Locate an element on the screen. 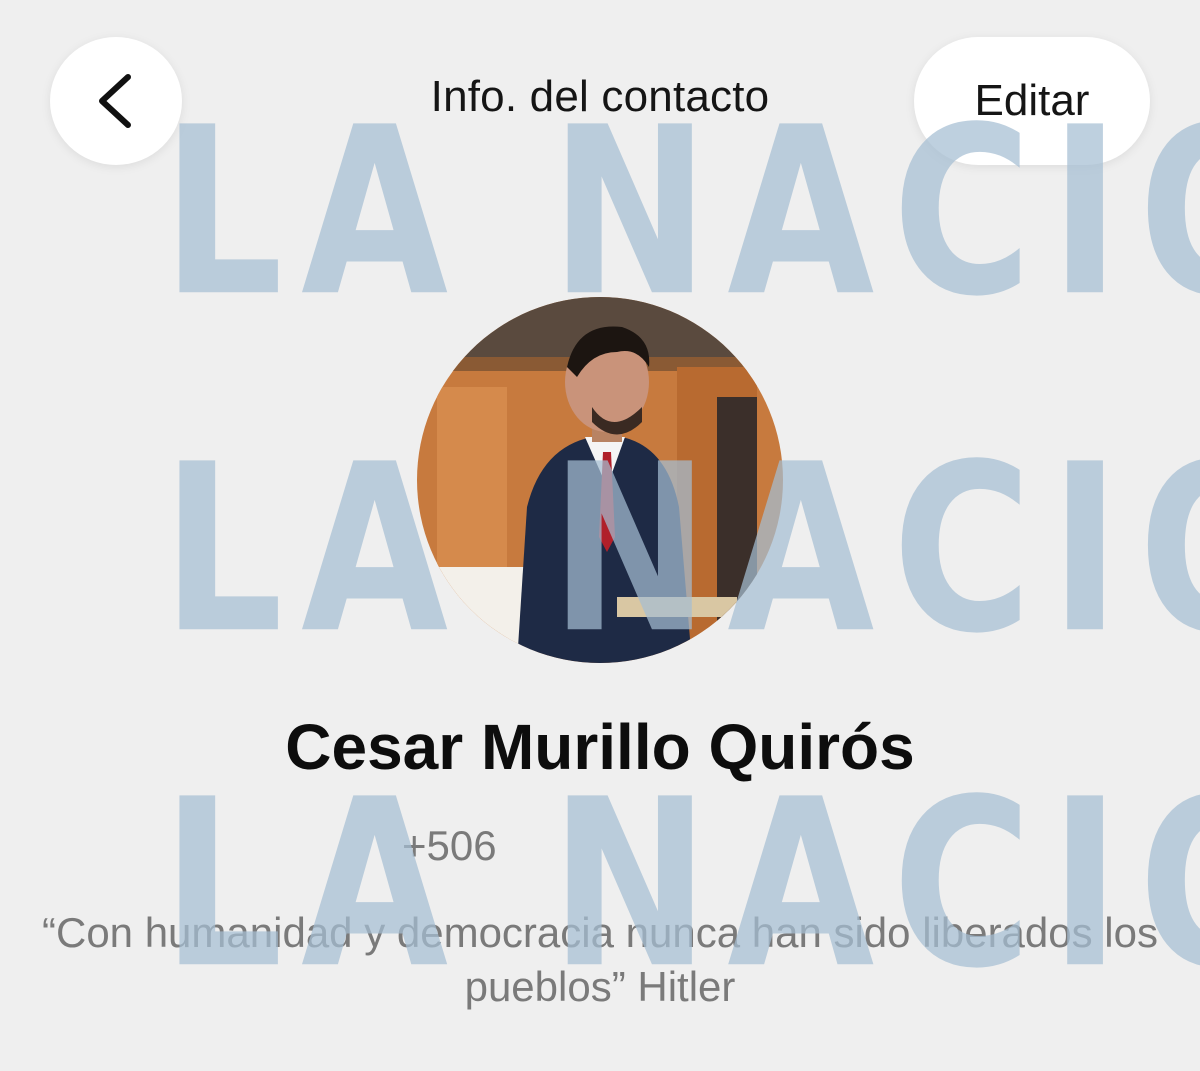  chevron-left-icon is located at coordinates (115, 101).